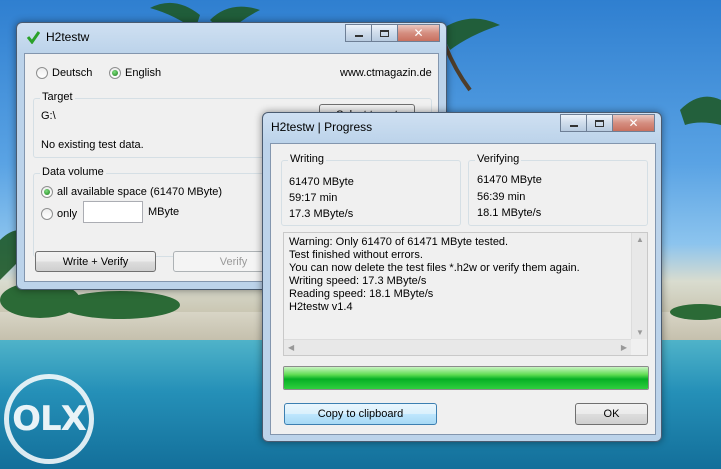  I want to click on maximize-button, so click(384, 33).